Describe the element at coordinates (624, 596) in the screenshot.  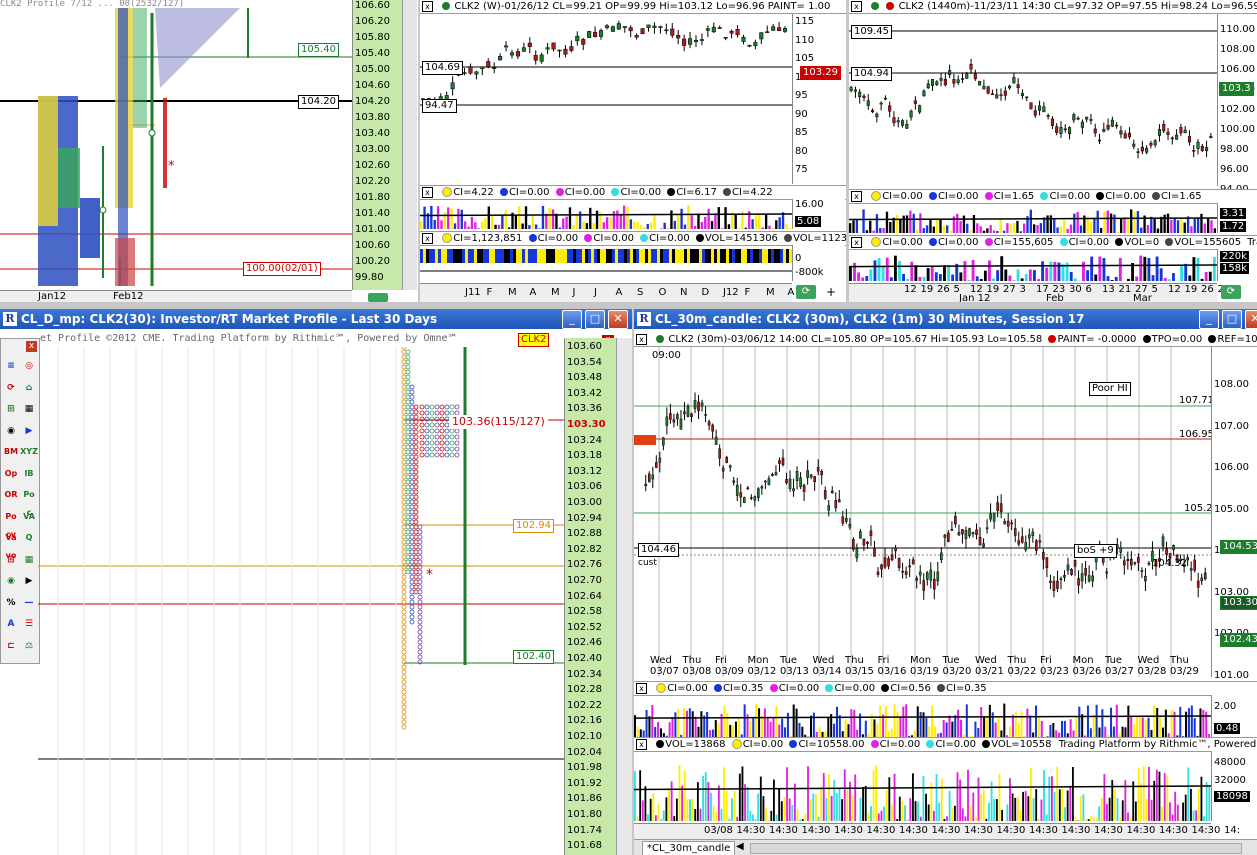
I see `mp-scrollbar` at that location.